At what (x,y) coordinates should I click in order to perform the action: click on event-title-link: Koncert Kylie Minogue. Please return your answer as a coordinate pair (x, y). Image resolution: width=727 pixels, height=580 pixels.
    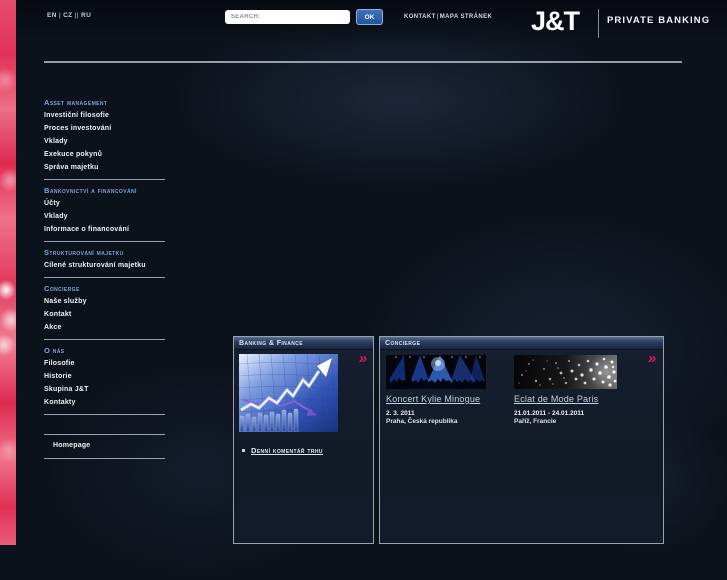
    Looking at the image, I should click on (433, 399).